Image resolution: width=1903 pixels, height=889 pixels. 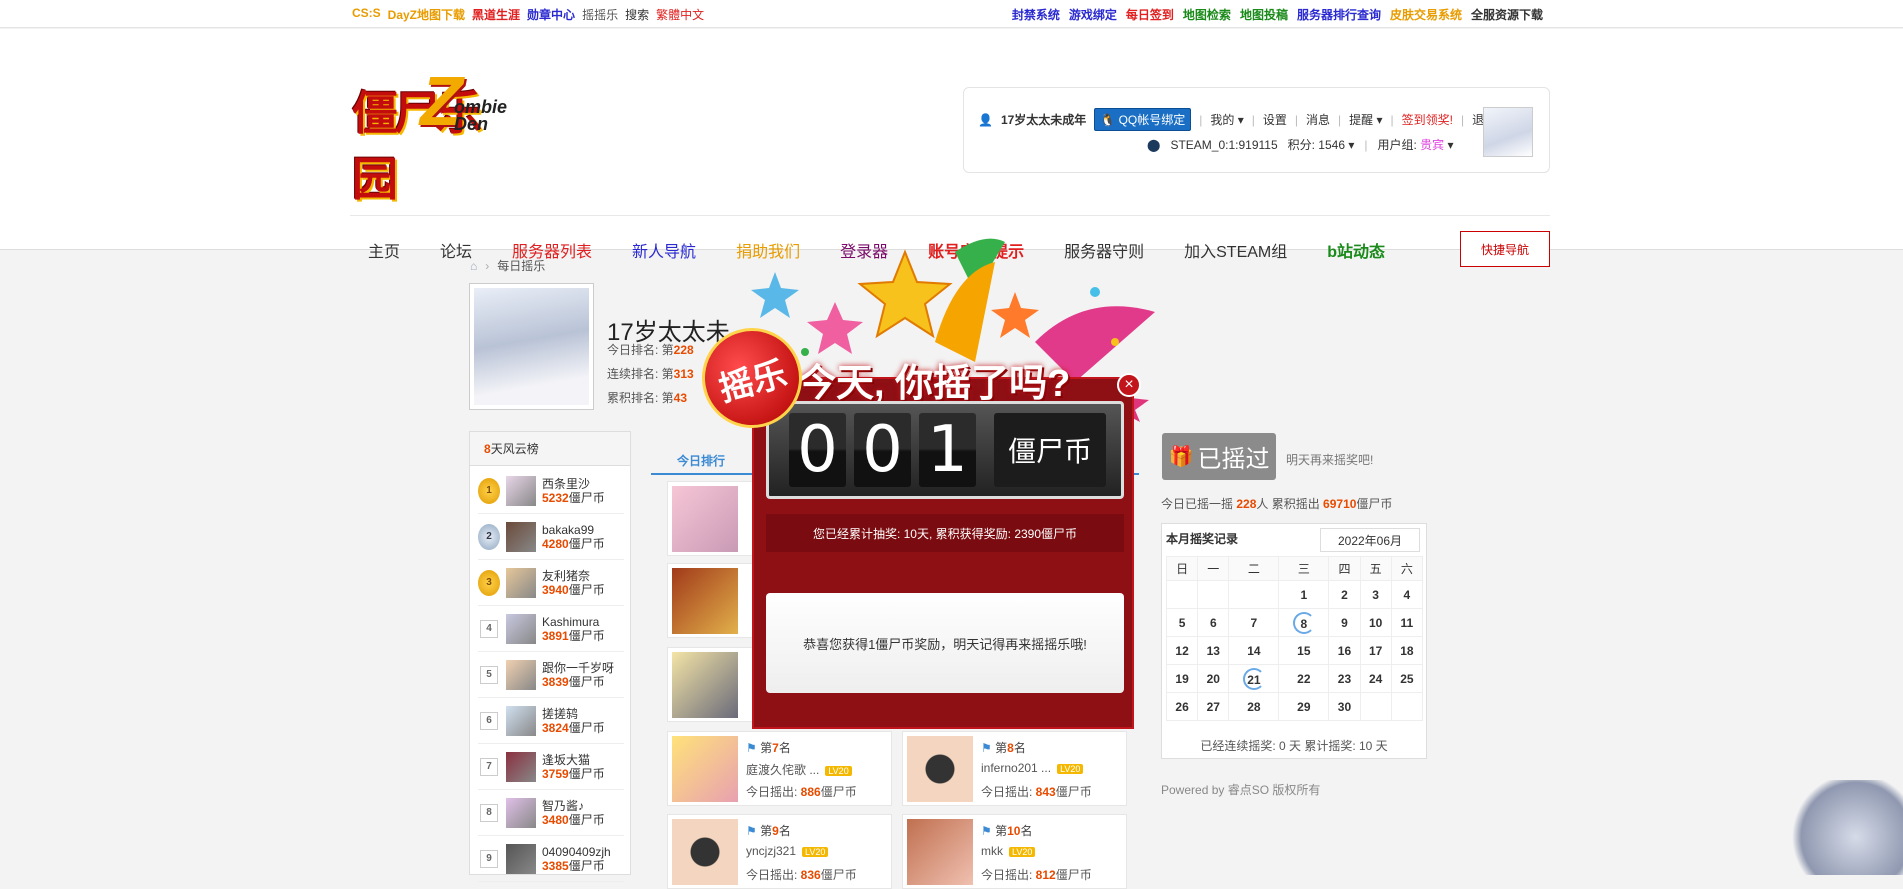 What do you see at coordinates (1254, 678) in the screenshot?
I see `calendar-day: 21` at bounding box center [1254, 678].